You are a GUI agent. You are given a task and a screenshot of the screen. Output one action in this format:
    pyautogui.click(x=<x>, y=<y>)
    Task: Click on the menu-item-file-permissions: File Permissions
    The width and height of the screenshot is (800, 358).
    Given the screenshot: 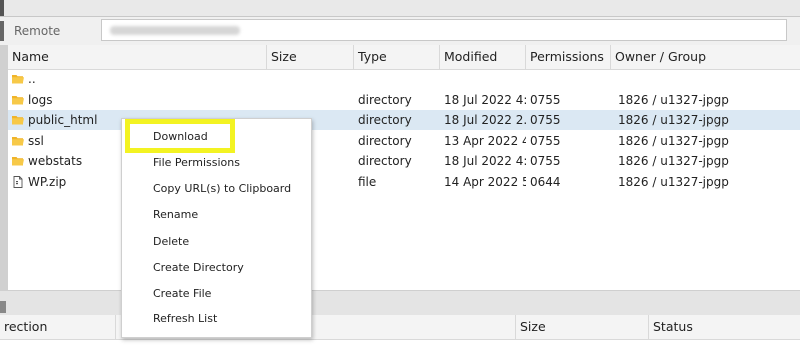 What is the action you would take?
    pyautogui.click(x=196, y=163)
    